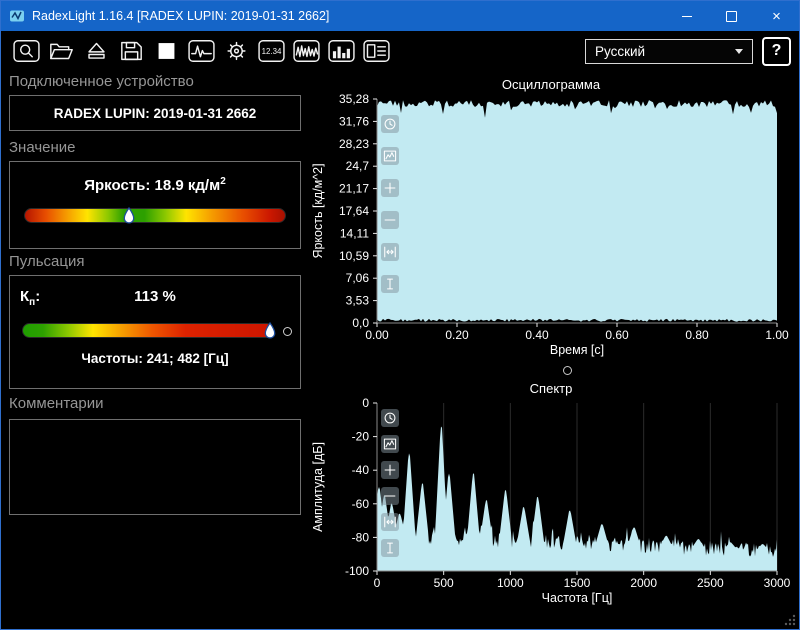 The height and width of the screenshot is (630, 800). I want to click on search-icon, so click(26, 51).